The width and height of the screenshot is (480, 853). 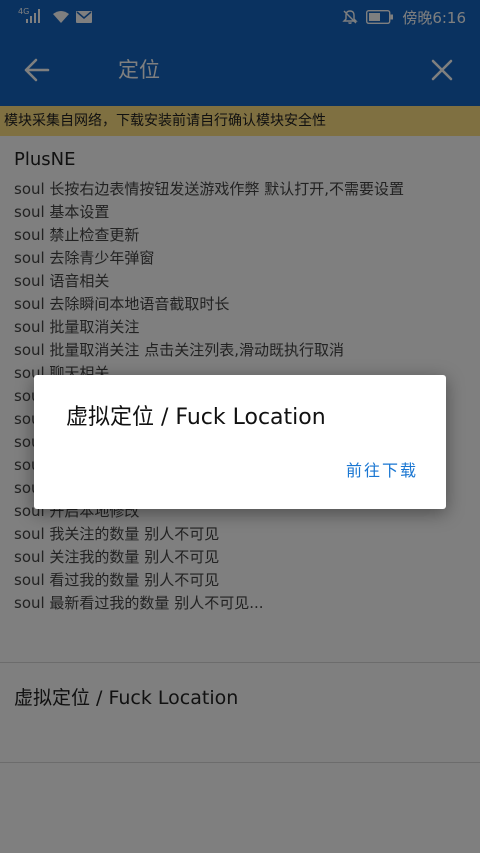 I want to click on download-button: 前往下载, so click(x=382, y=471).